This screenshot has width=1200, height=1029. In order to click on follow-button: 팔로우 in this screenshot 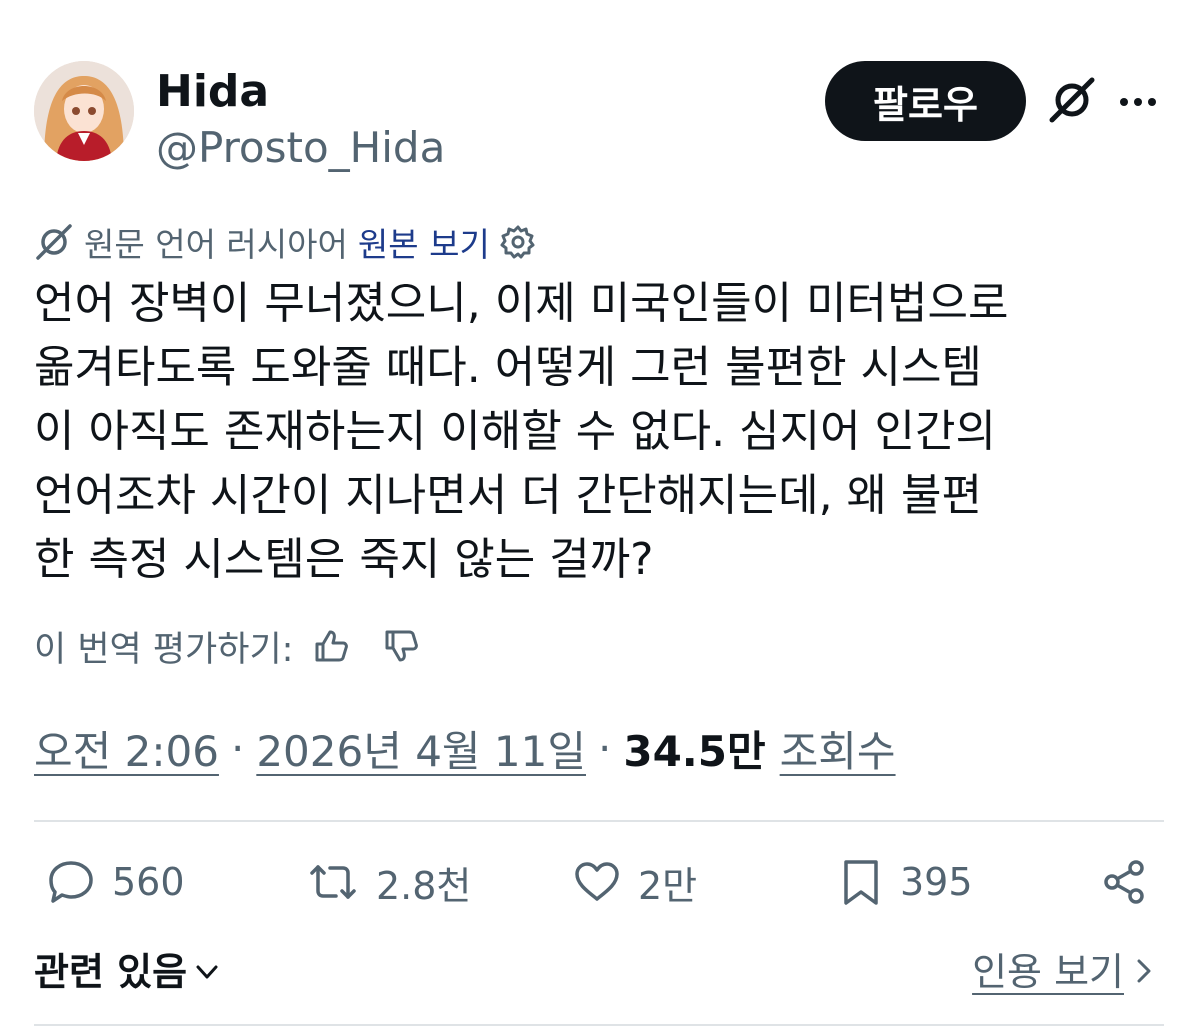, I will do `click(925, 101)`.